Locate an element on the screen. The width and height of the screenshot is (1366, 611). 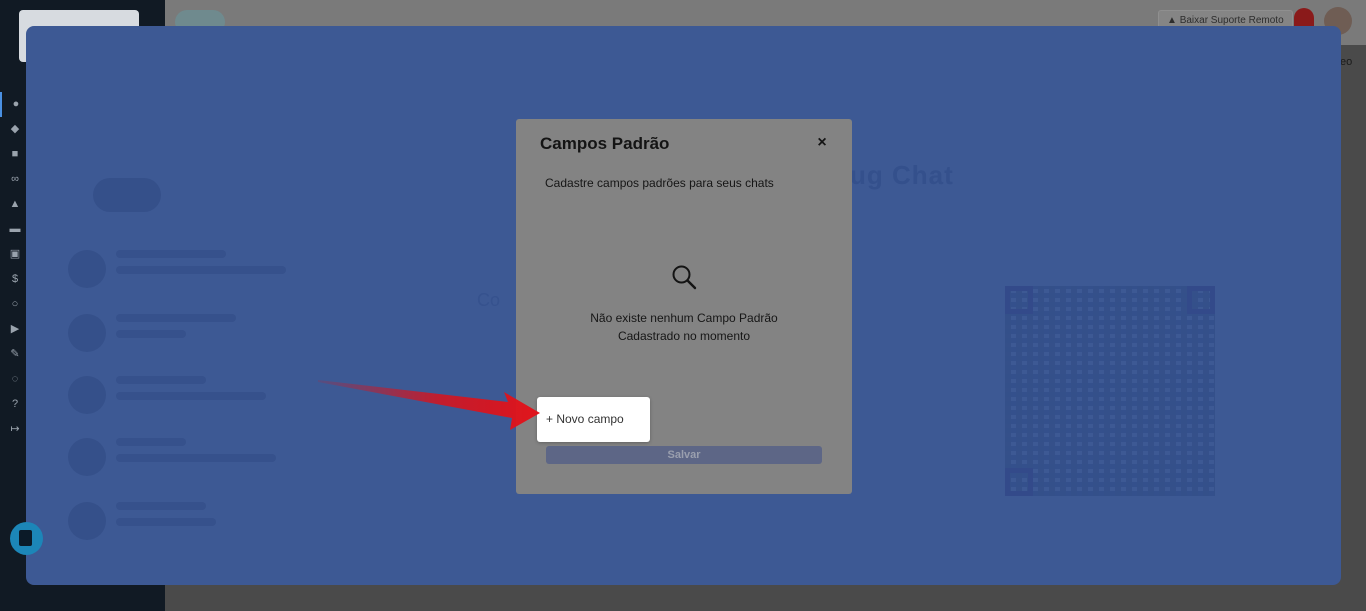
download-icon: ▲ is located at coordinates (1173, 20).